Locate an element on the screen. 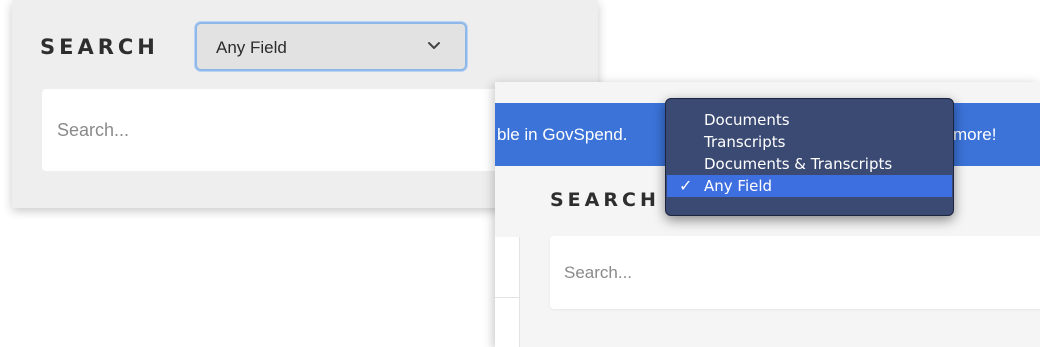 This screenshot has height=347, width=1040. divider is located at coordinates (507, 297).